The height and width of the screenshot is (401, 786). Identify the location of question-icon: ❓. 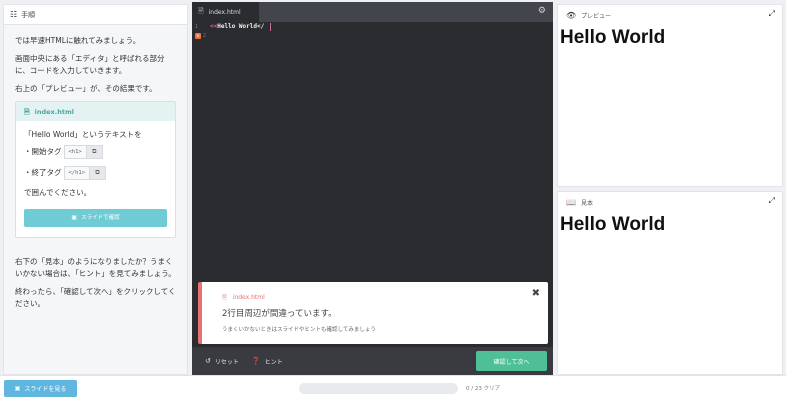
(256, 361).